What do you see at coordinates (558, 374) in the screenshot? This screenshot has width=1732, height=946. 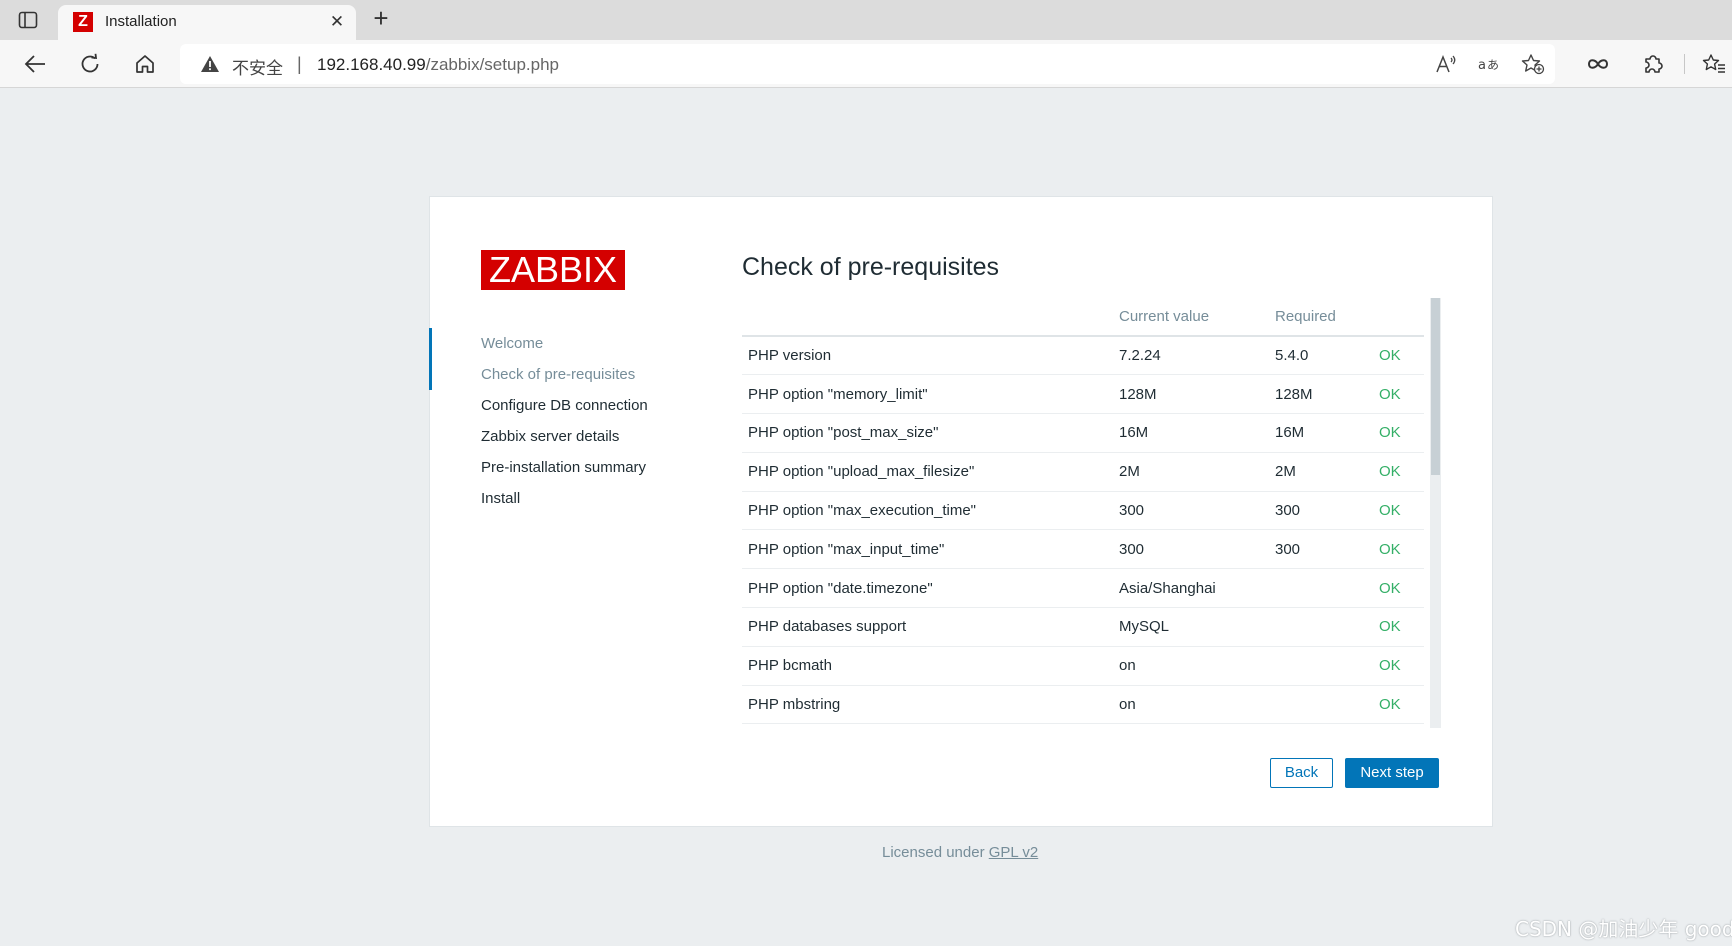 I see `step-check-prerequisites: Check of pre-requisites` at bounding box center [558, 374].